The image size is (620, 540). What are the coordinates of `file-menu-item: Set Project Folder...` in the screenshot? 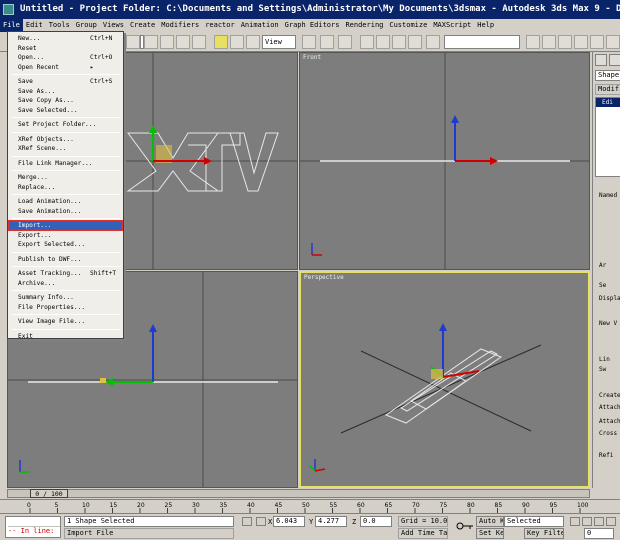 It's located at (65, 124).